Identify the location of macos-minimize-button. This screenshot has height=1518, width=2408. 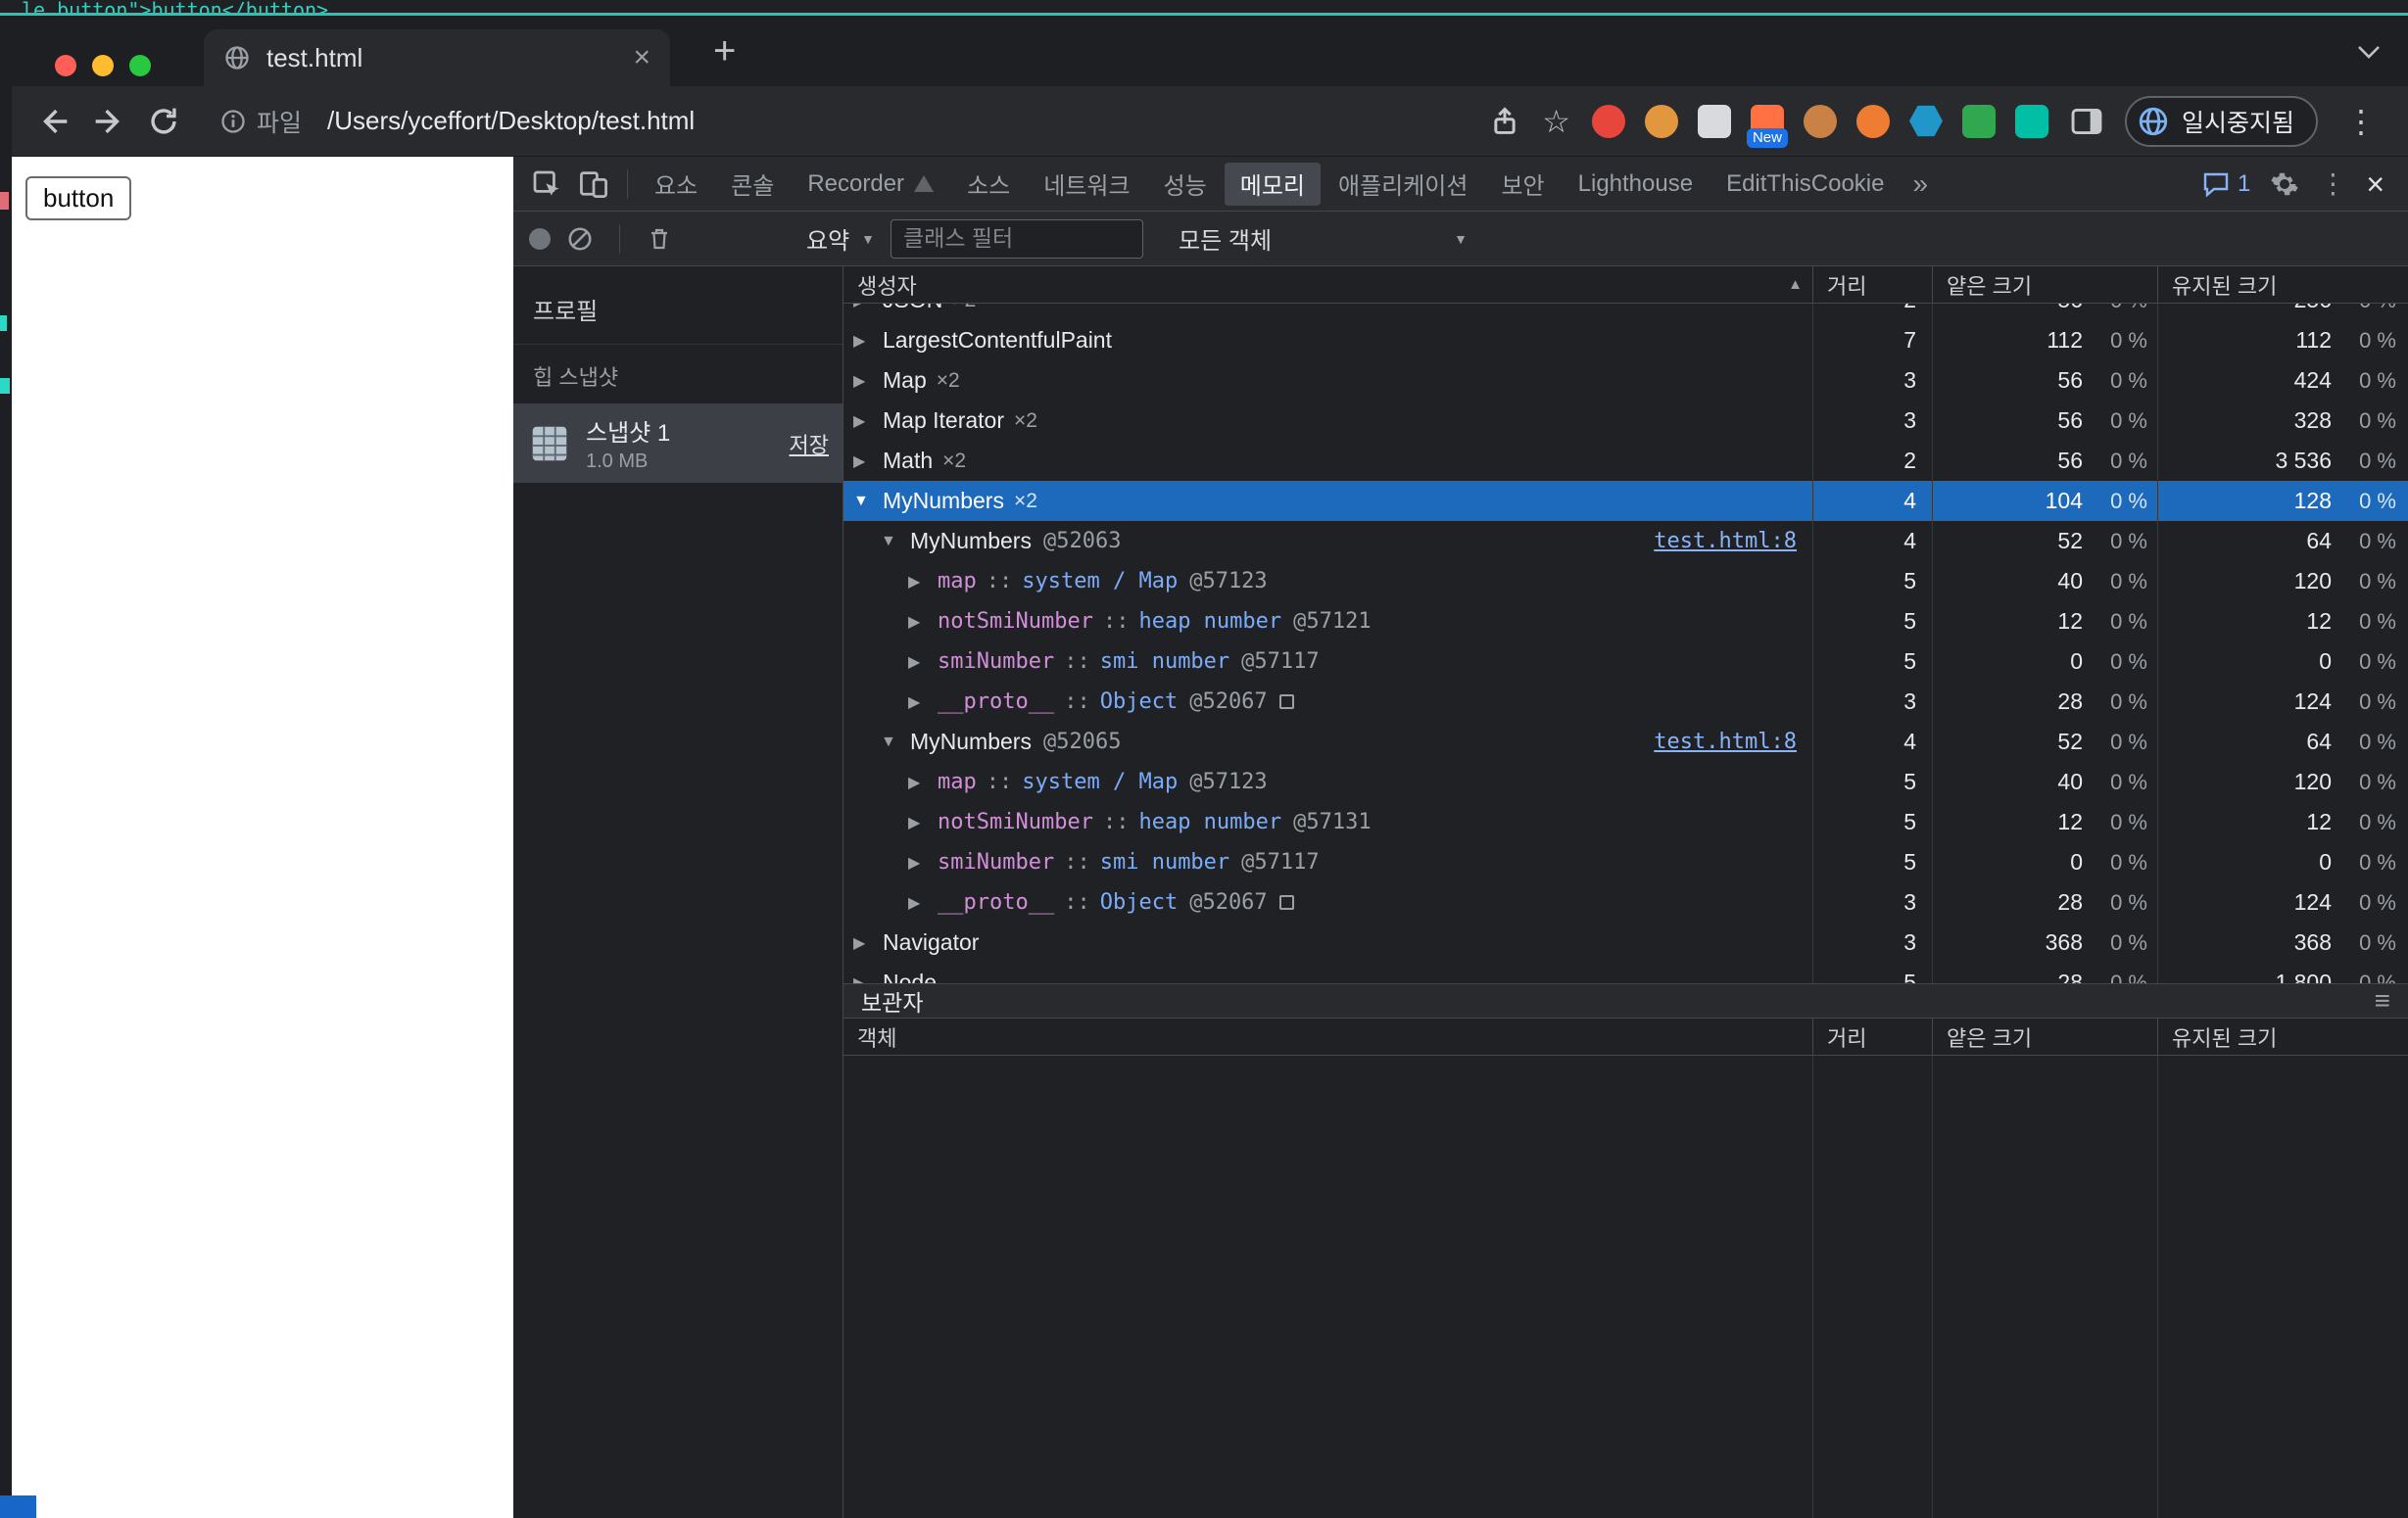
(103, 65).